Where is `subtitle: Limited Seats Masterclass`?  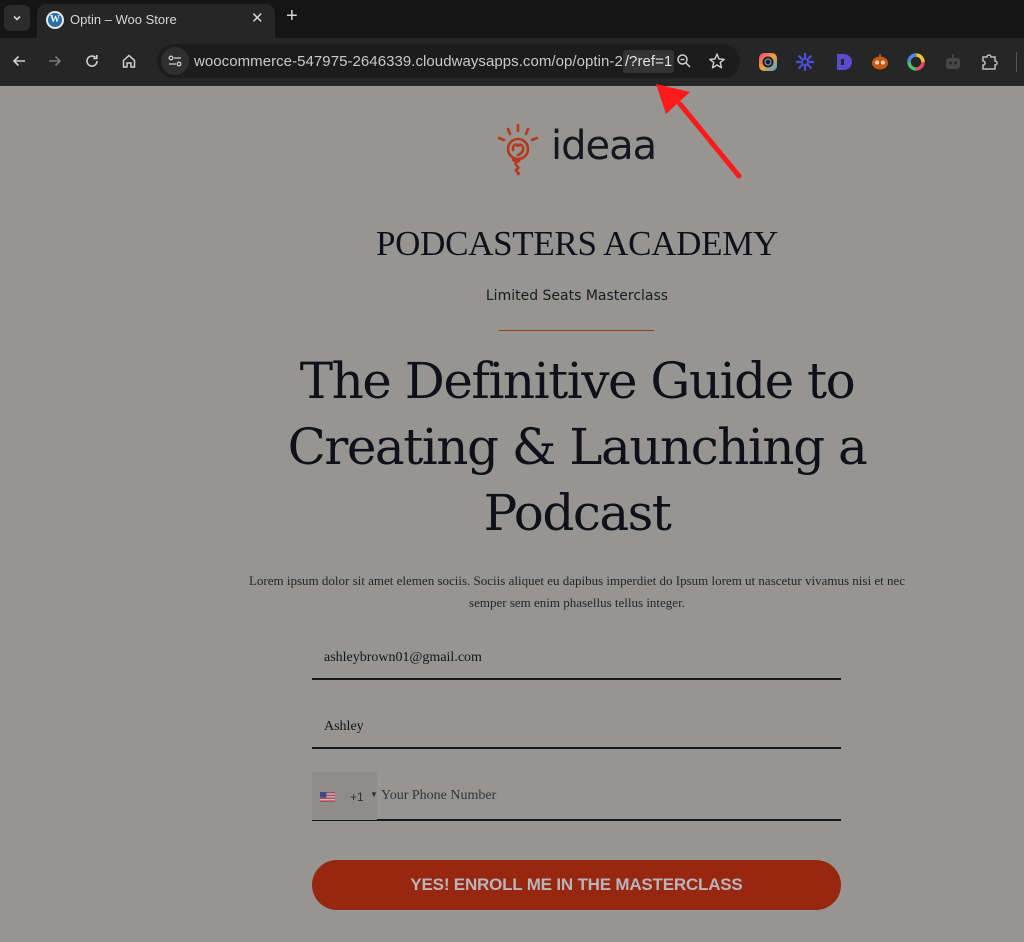
subtitle: Limited Seats Masterclass is located at coordinates (577, 296).